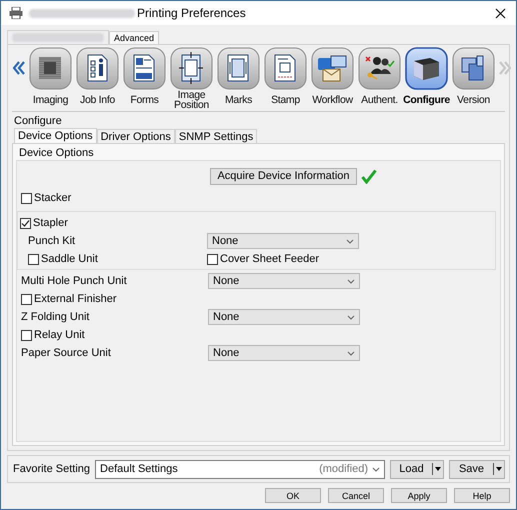  I want to click on group-title: Device Options, so click(56, 153).